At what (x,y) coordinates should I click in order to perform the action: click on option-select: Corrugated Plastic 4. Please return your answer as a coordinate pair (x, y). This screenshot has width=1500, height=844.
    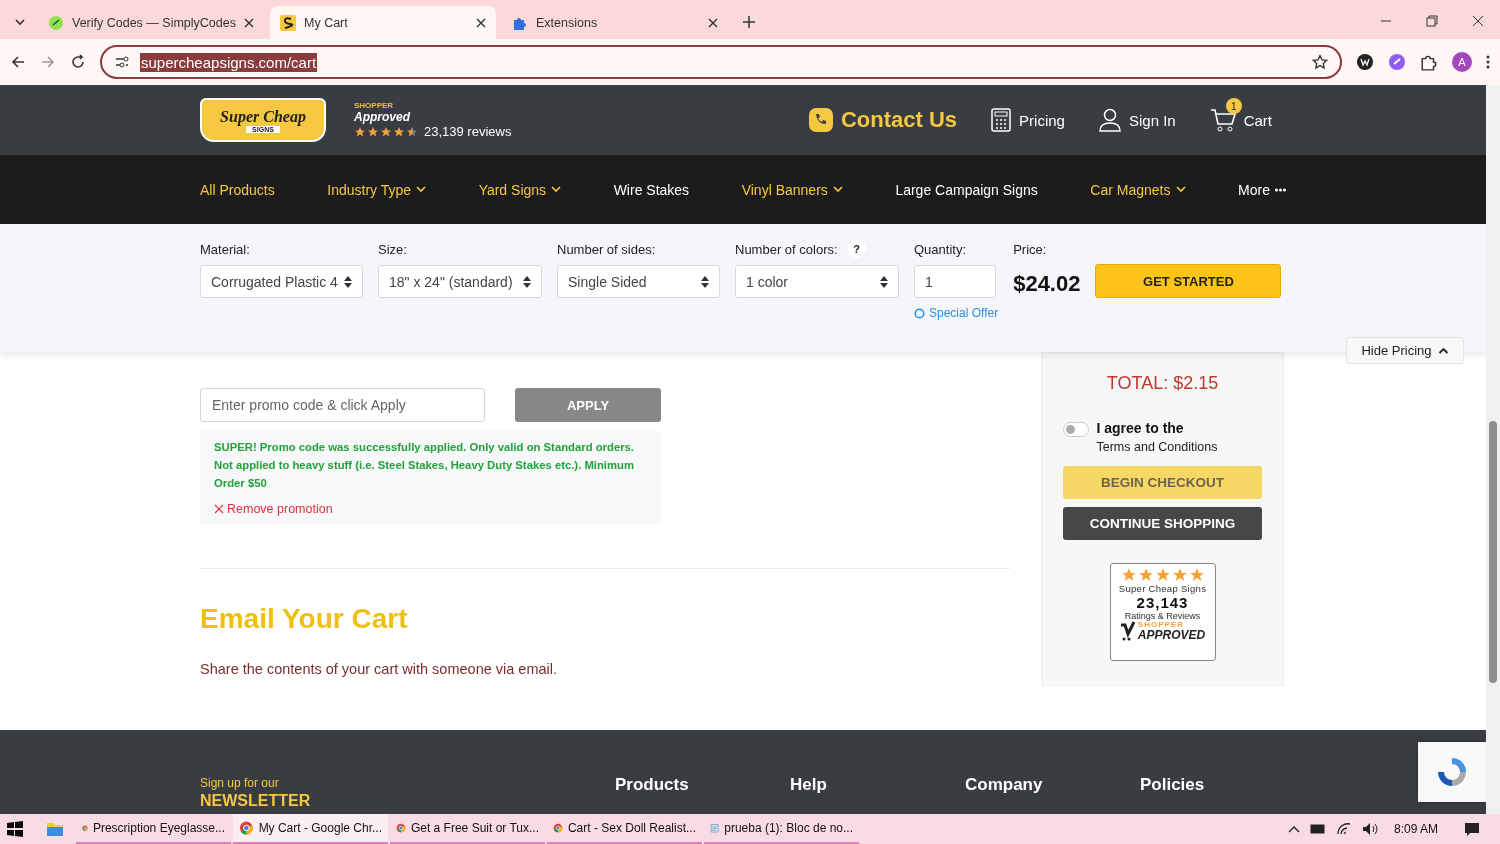
    Looking at the image, I should click on (281, 281).